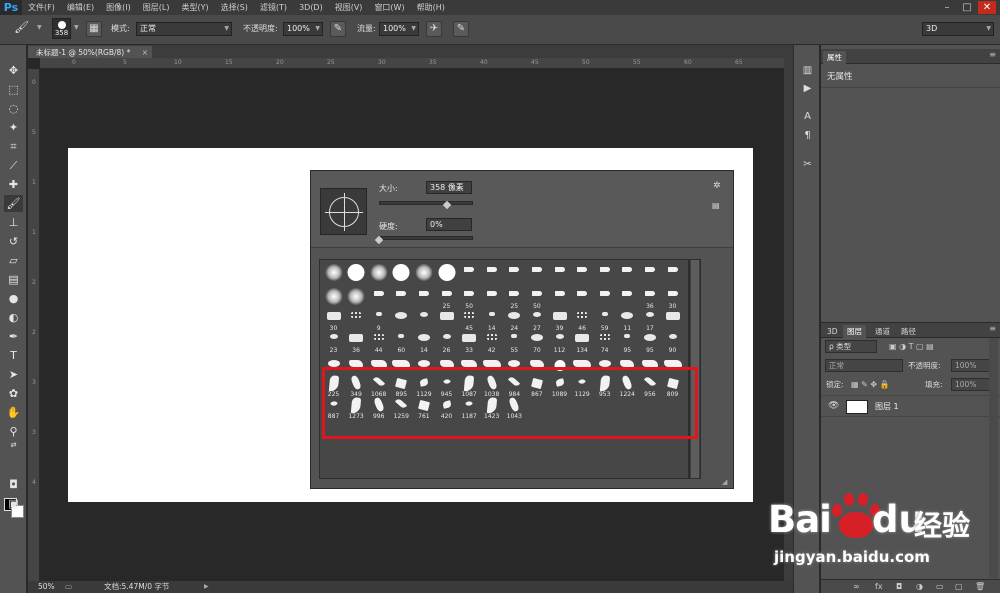 This screenshot has width=1000, height=593. Describe the element at coordinates (13, 374) in the screenshot. I see `path-selection-tool-icon: ➤` at that location.